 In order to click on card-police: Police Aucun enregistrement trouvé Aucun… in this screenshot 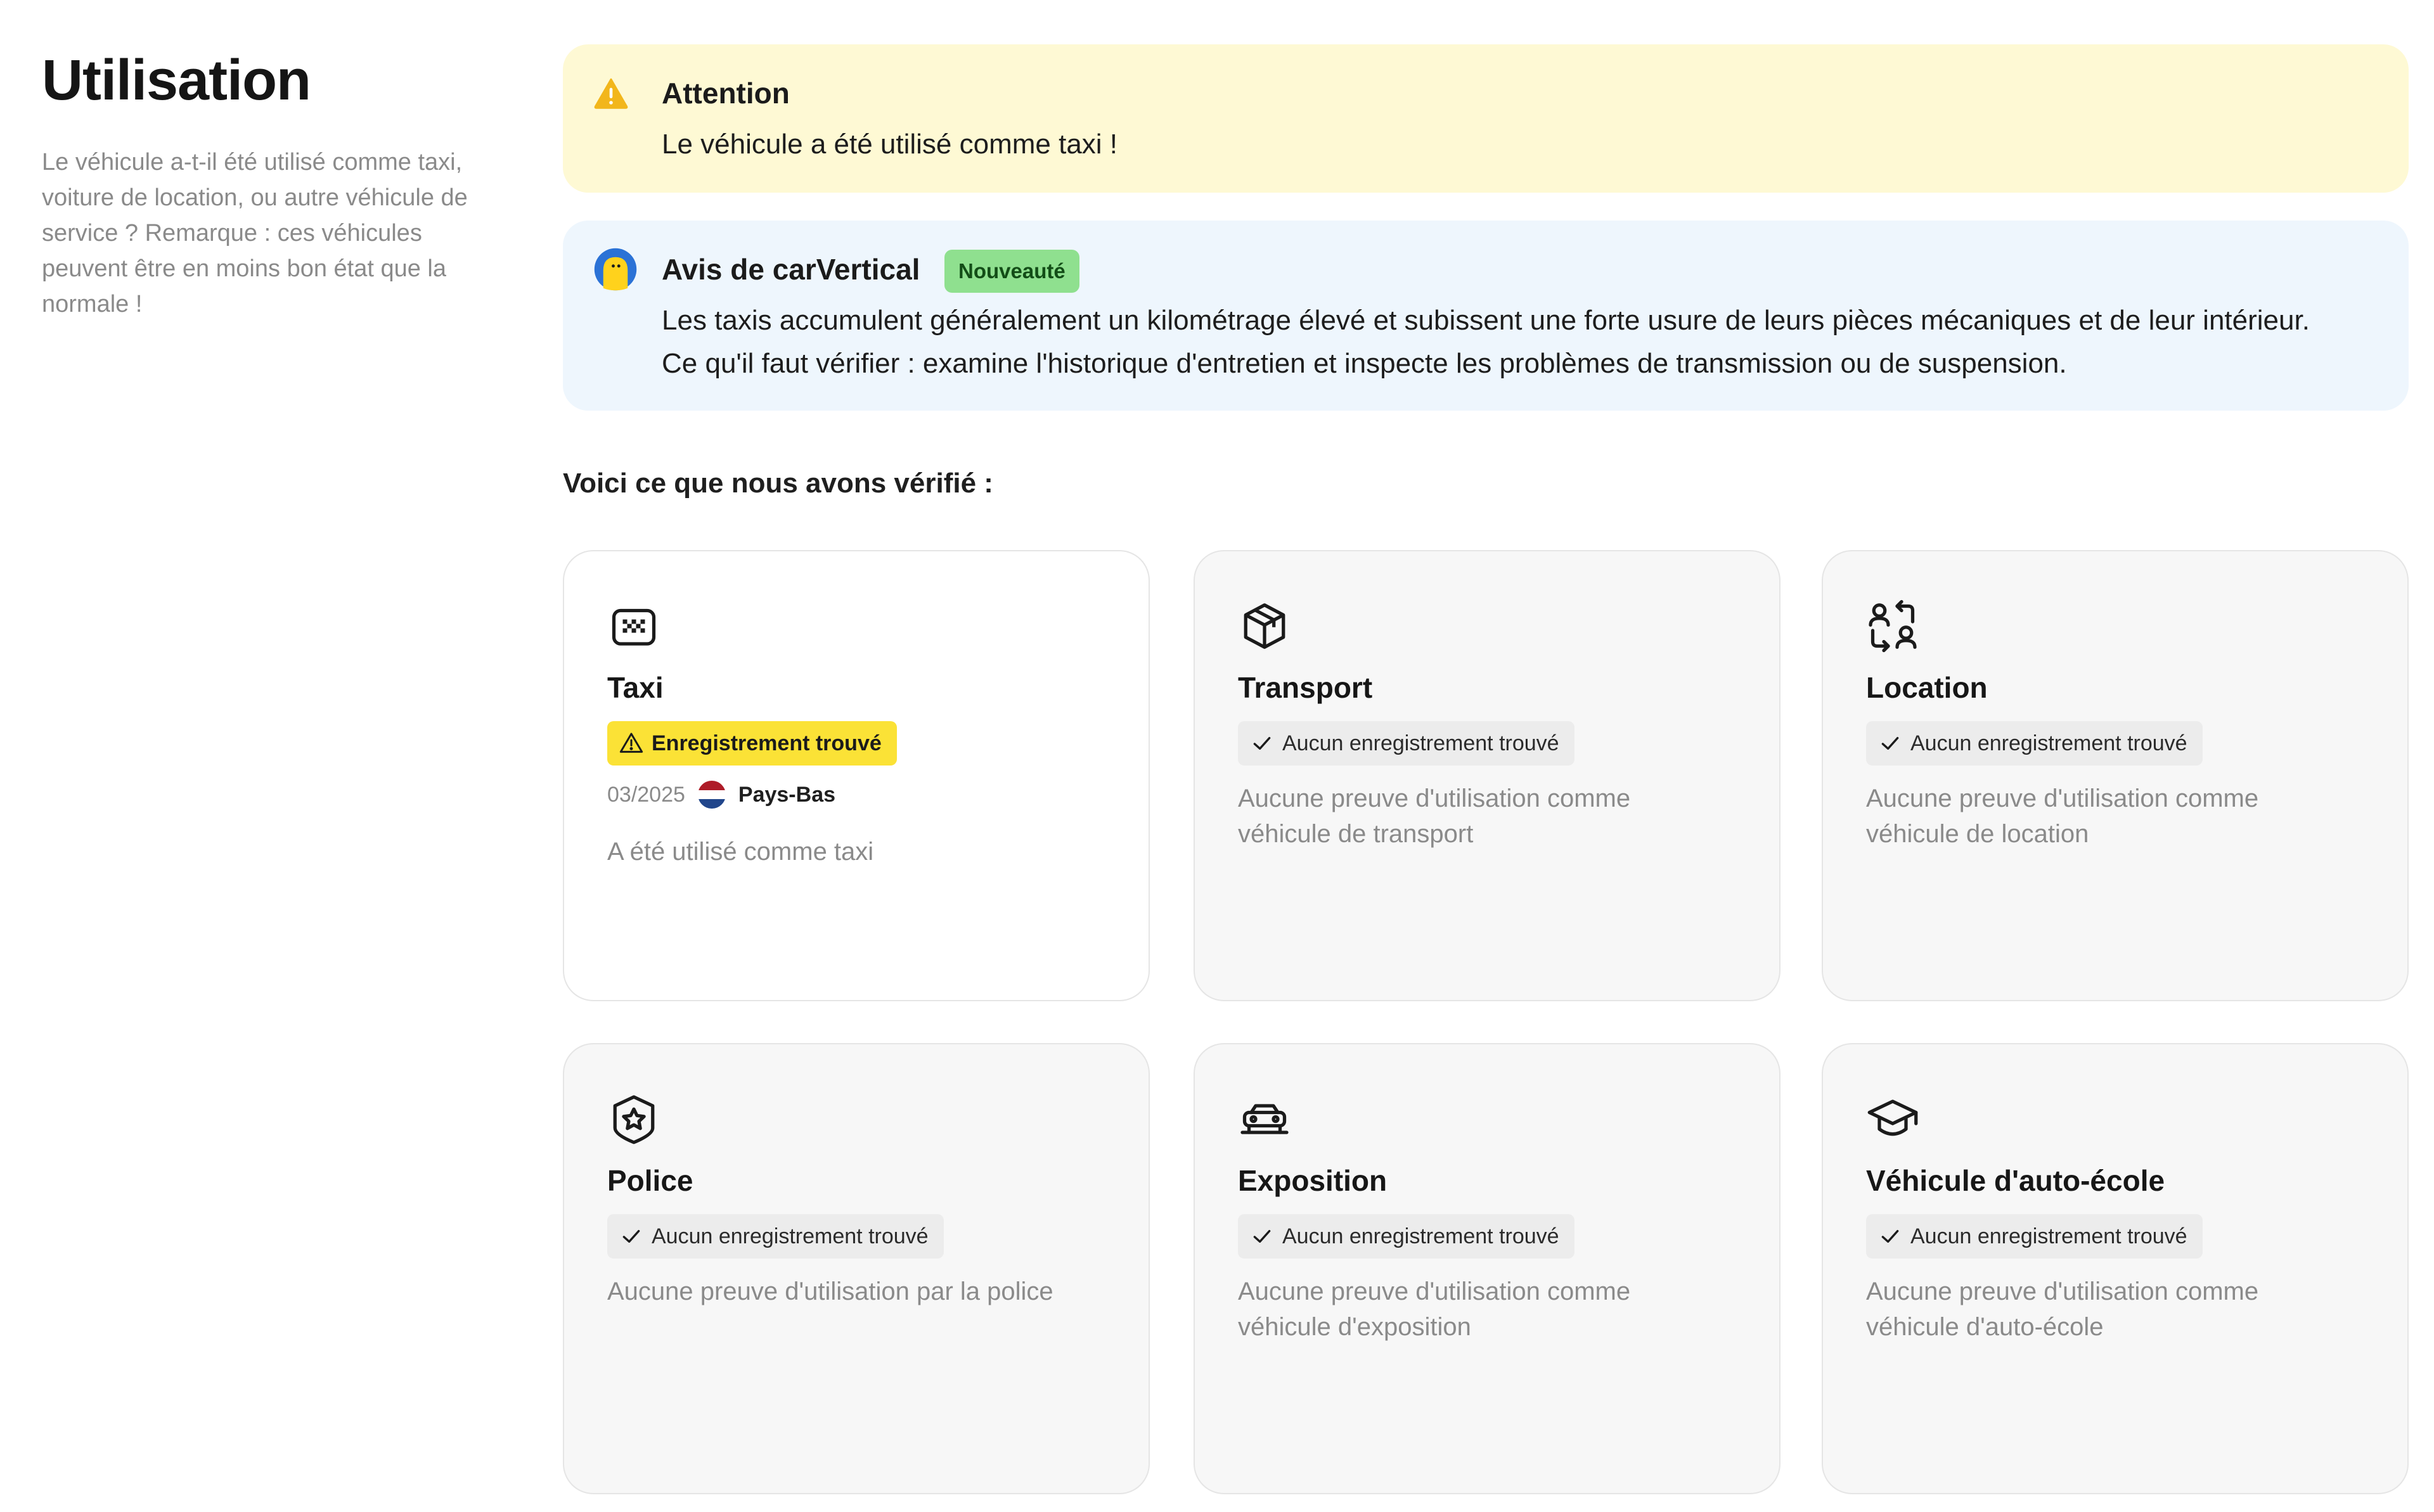, I will do `click(857, 1268)`.